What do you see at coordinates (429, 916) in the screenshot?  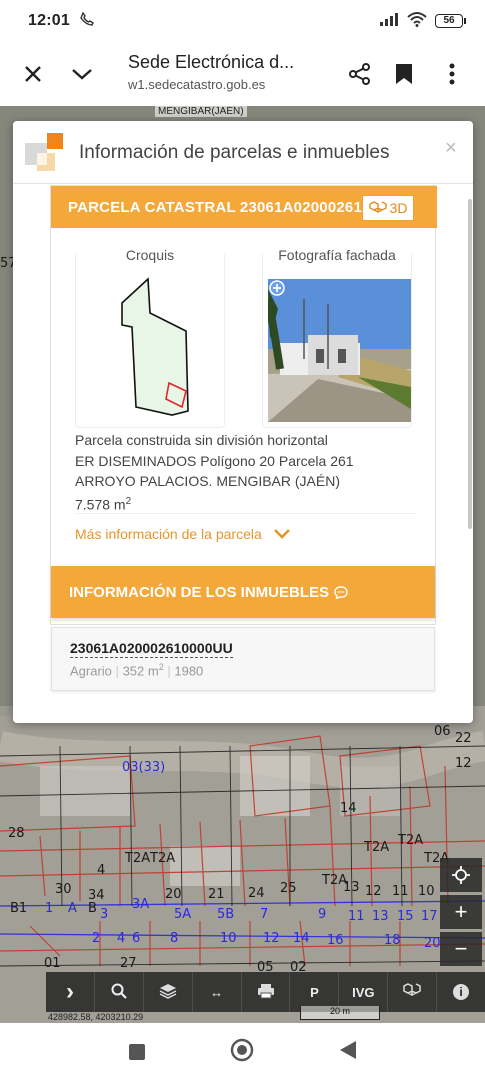 I see `map-parcel-number: 17` at bounding box center [429, 916].